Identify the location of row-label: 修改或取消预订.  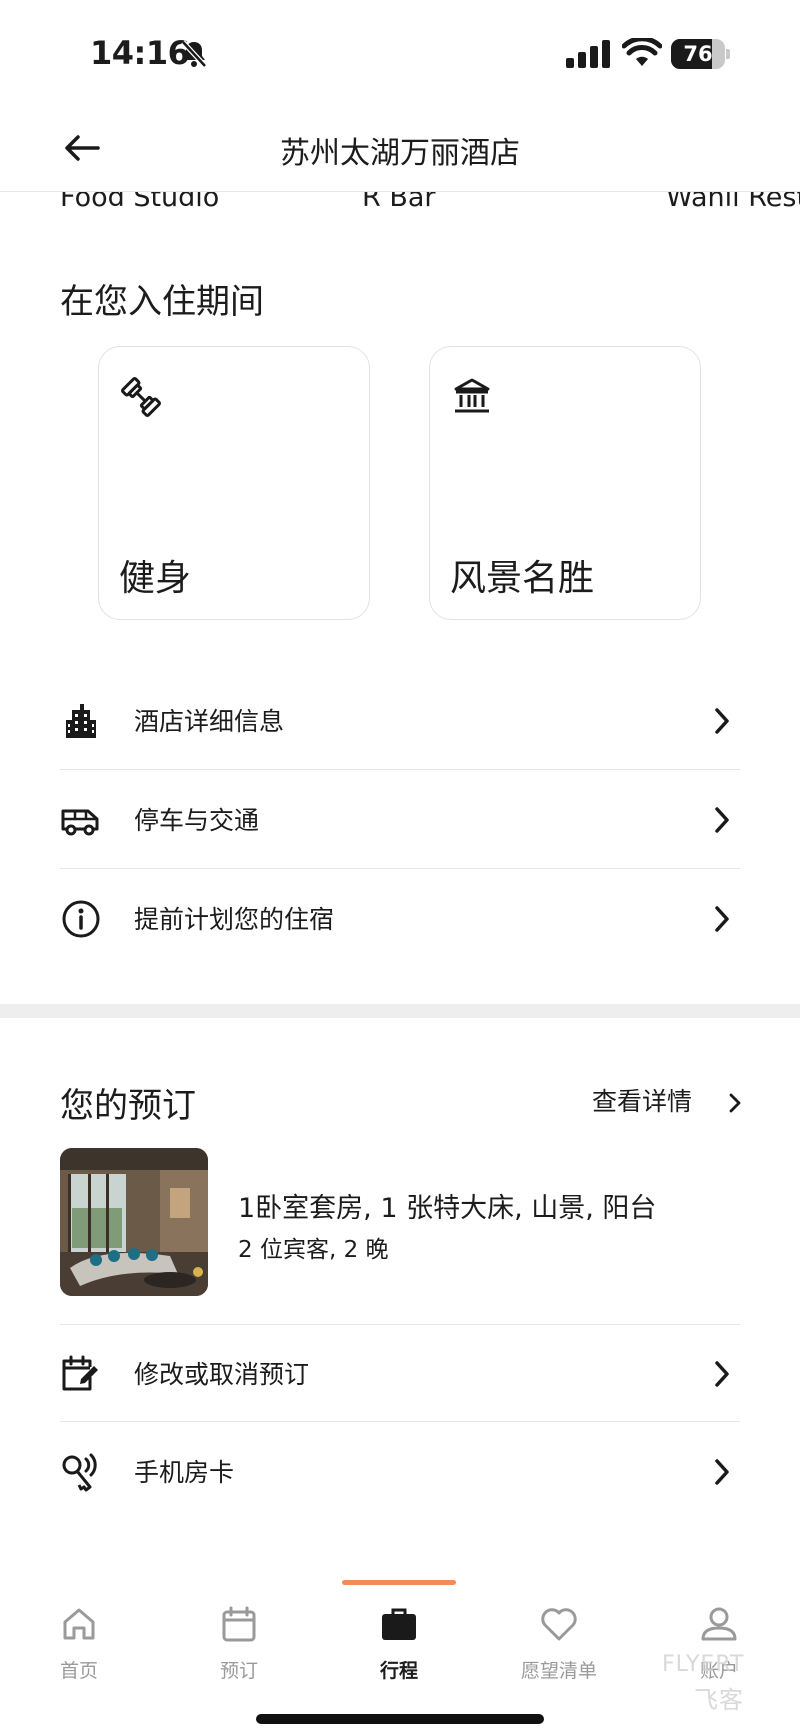
(222, 1374).